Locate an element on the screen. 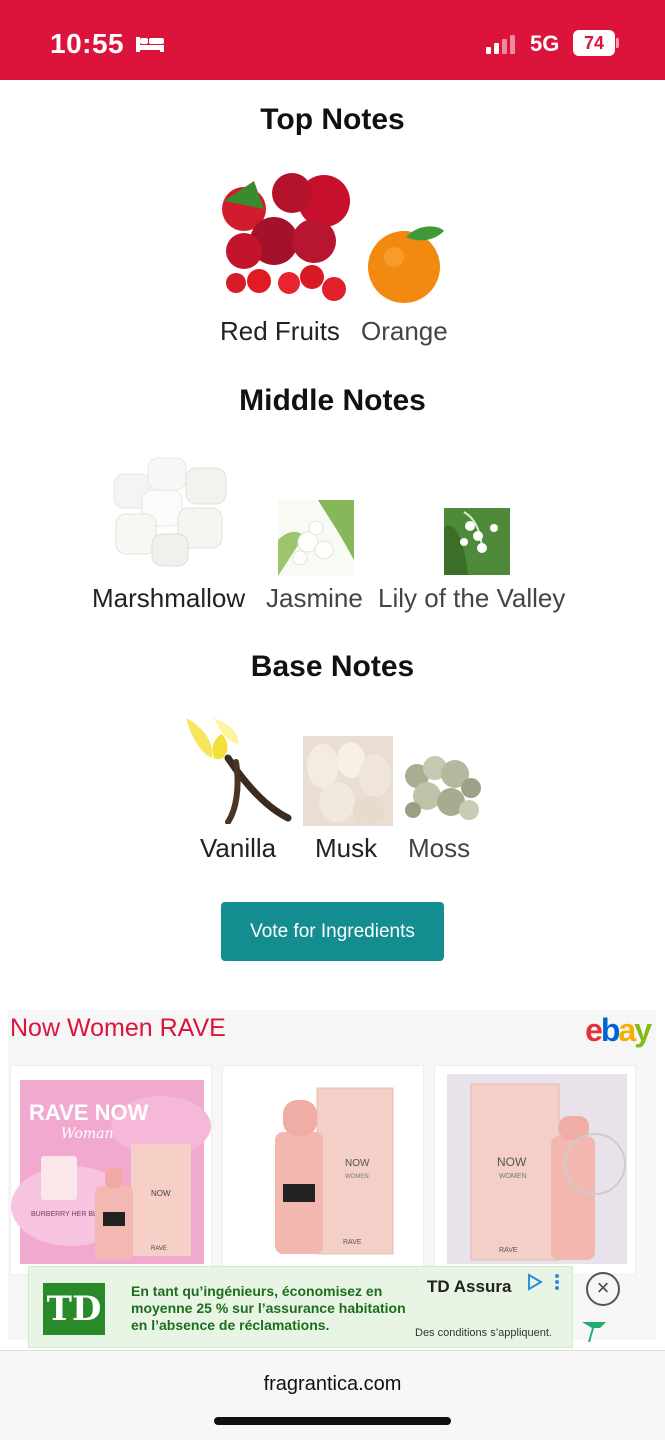 Image resolution: width=665 pixels, height=1440 pixels. middle-notes-title: Middle Notes is located at coordinates (332, 400).